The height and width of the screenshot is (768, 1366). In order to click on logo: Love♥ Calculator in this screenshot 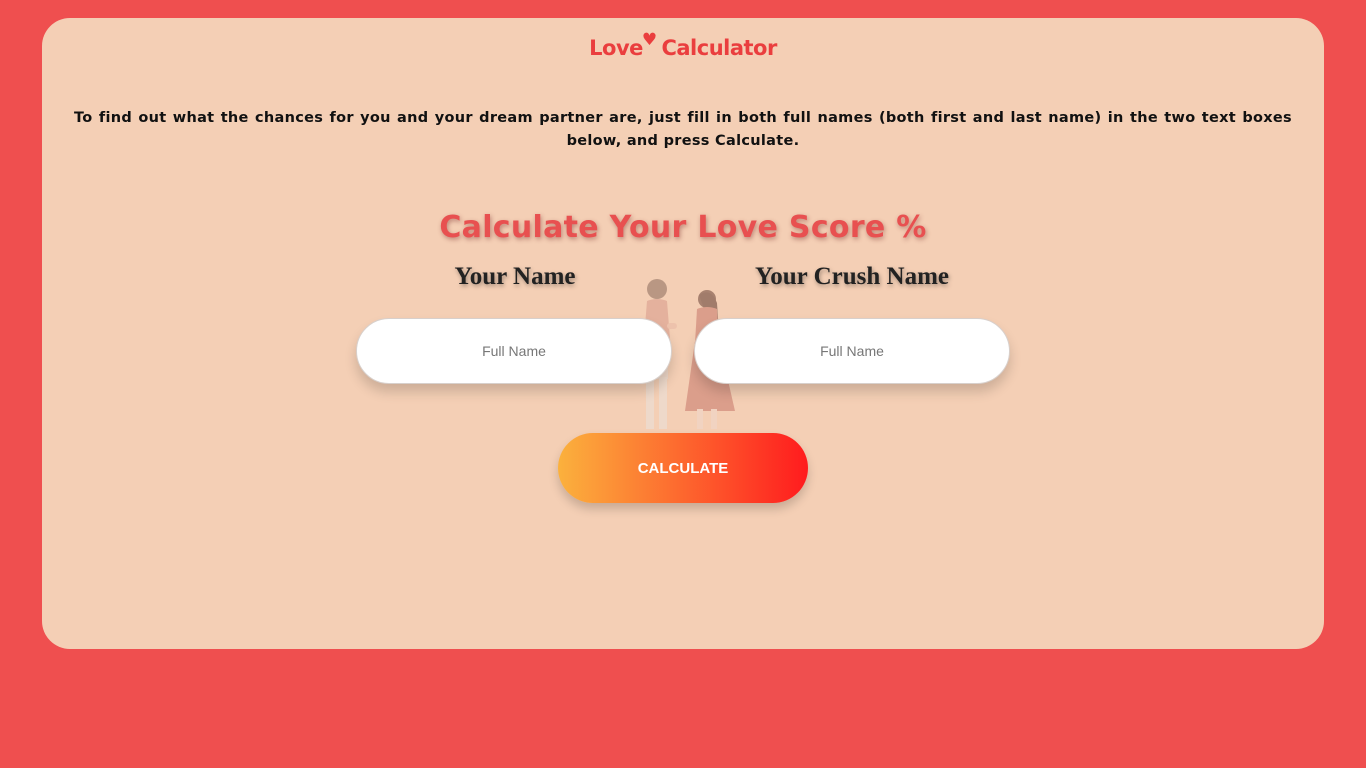, I will do `click(683, 51)`.